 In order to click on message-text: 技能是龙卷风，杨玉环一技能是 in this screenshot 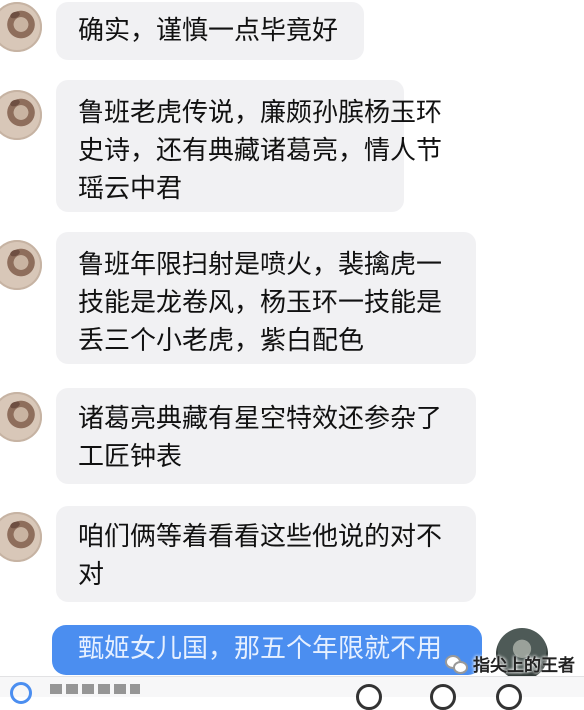, I will do `click(260, 303)`.